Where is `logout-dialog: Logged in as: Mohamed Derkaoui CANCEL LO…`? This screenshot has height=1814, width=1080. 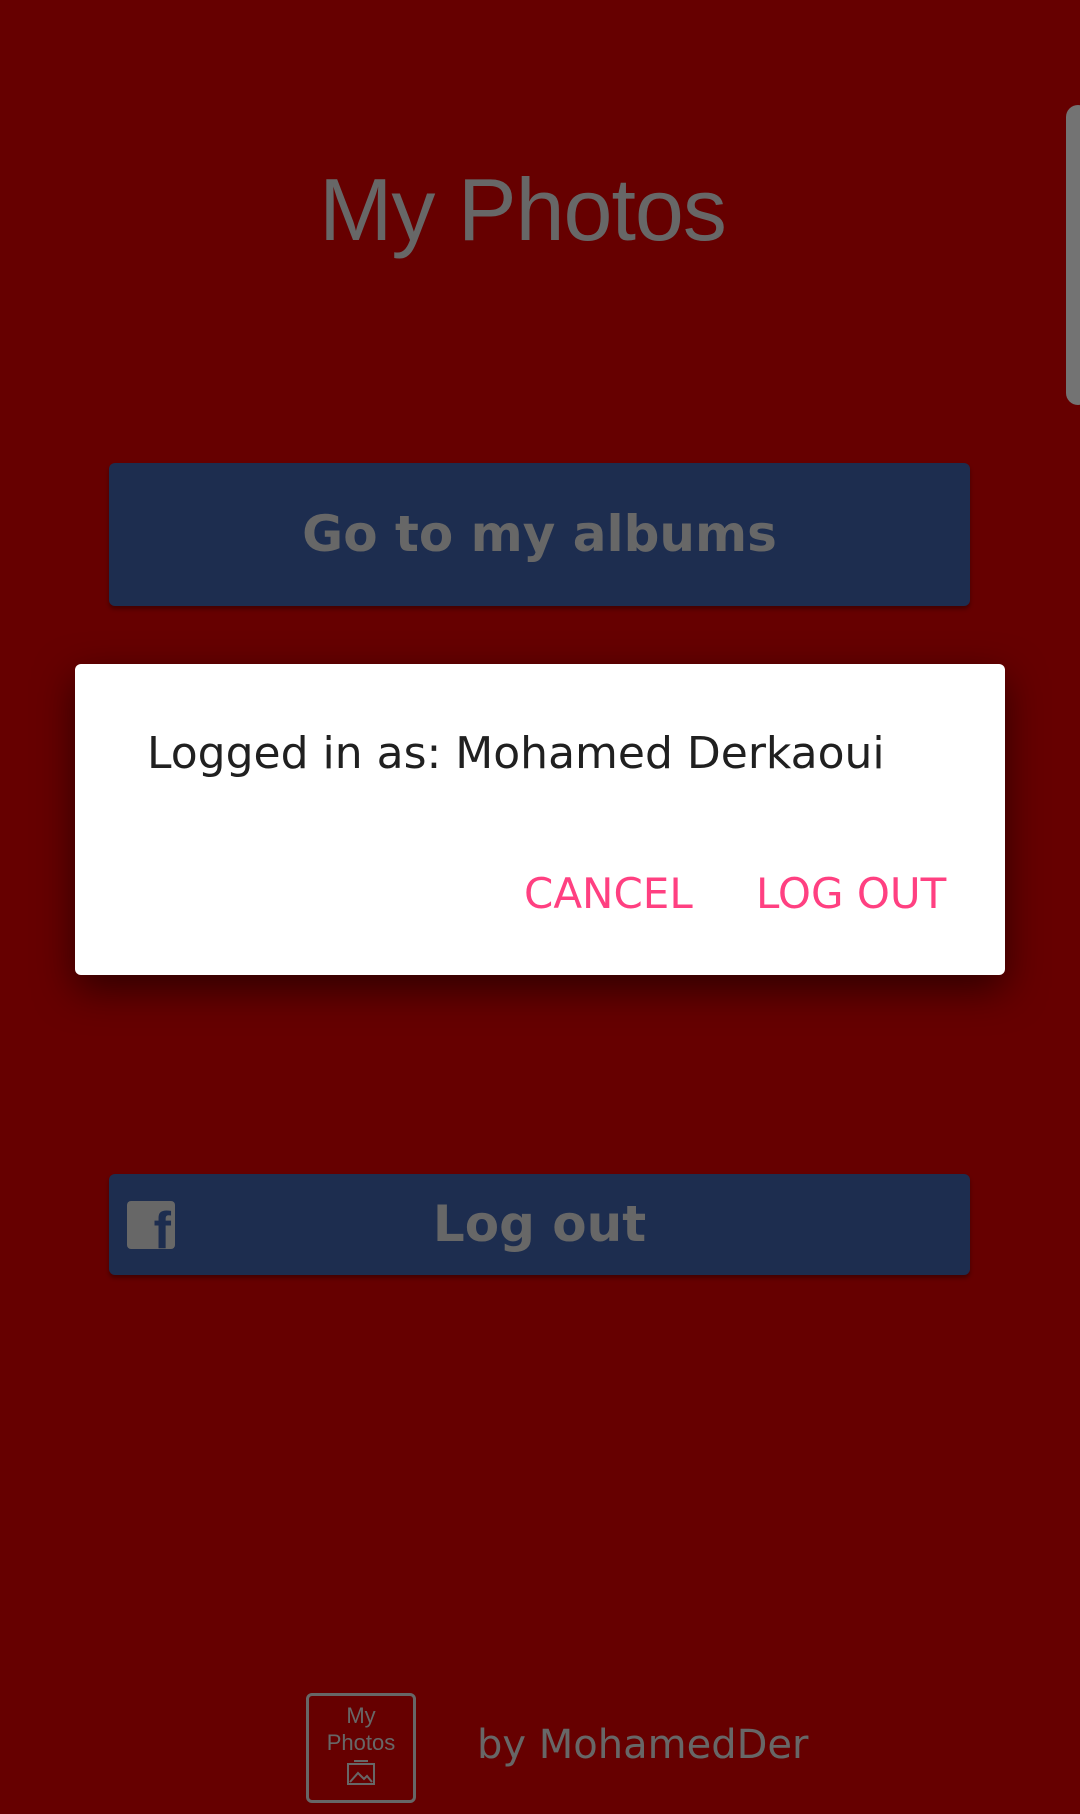
logout-dialog: Logged in as: Mohamed Derkaoui CANCEL LO… is located at coordinates (540, 819).